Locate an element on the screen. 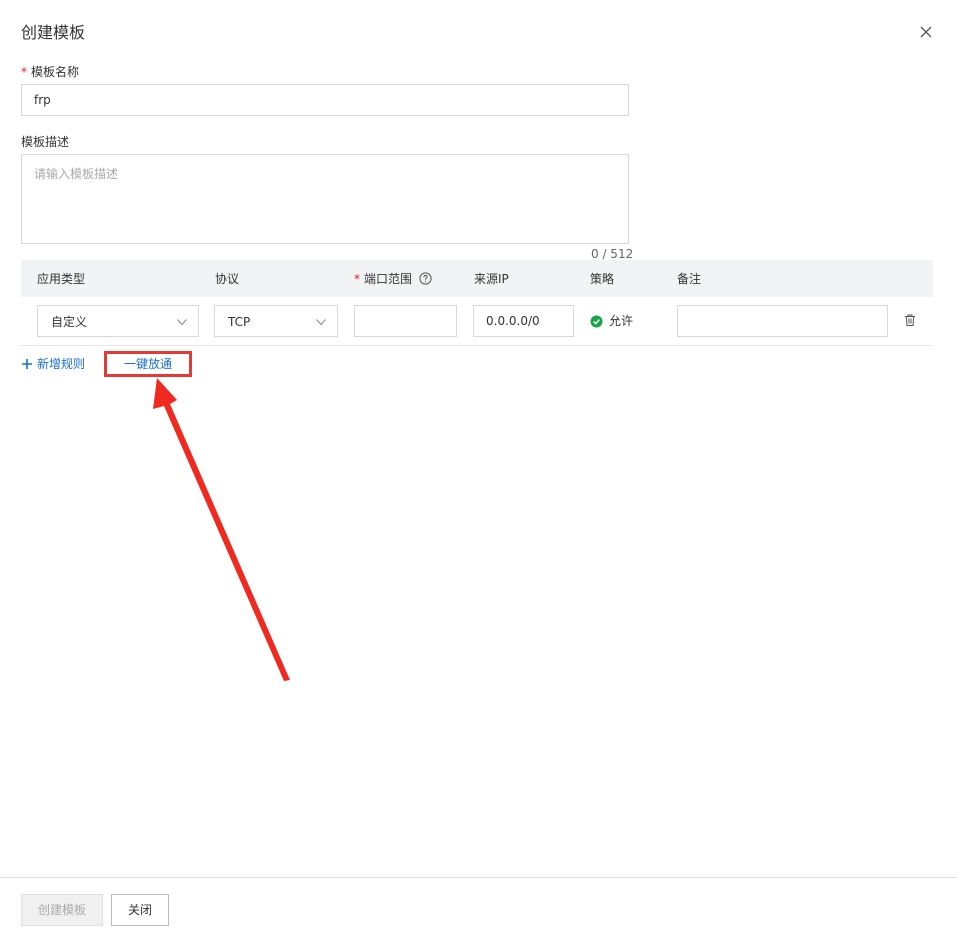 The width and height of the screenshot is (957, 935). app-type-select: 自定义 is located at coordinates (118, 321).